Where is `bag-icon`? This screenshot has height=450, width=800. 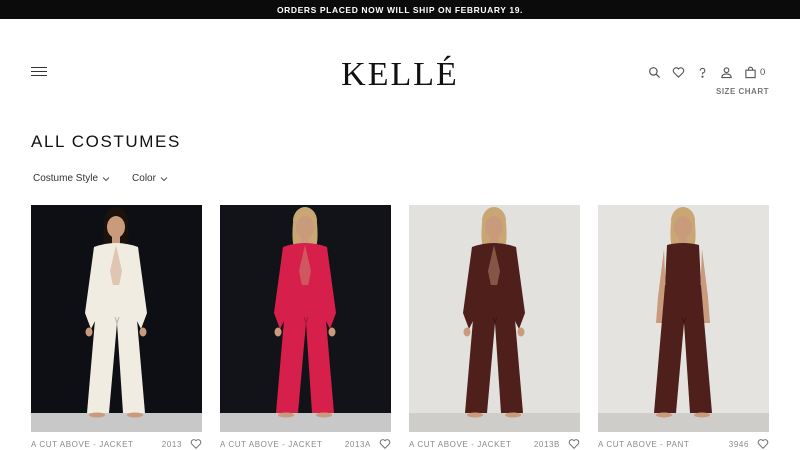
bag-icon is located at coordinates (750, 72).